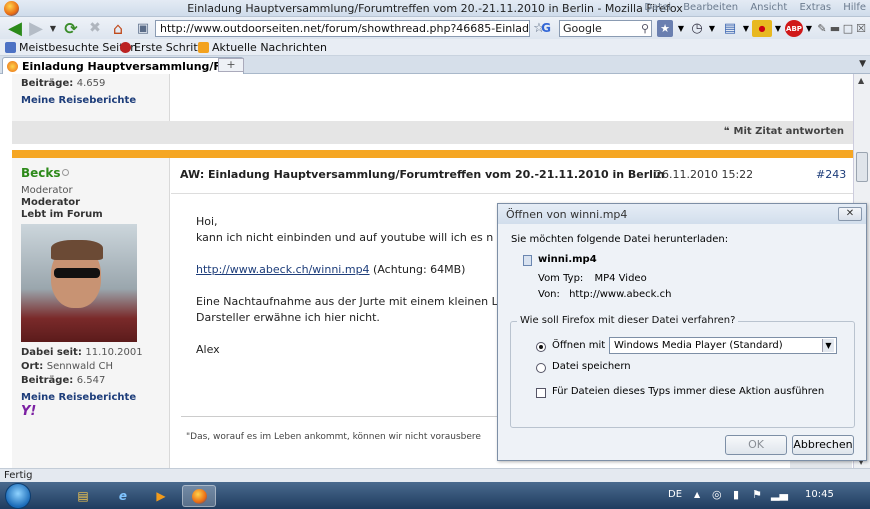 The width and height of the screenshot is (870, 509). I want to click on tray-network-icon: ◎, so click(717, 494).